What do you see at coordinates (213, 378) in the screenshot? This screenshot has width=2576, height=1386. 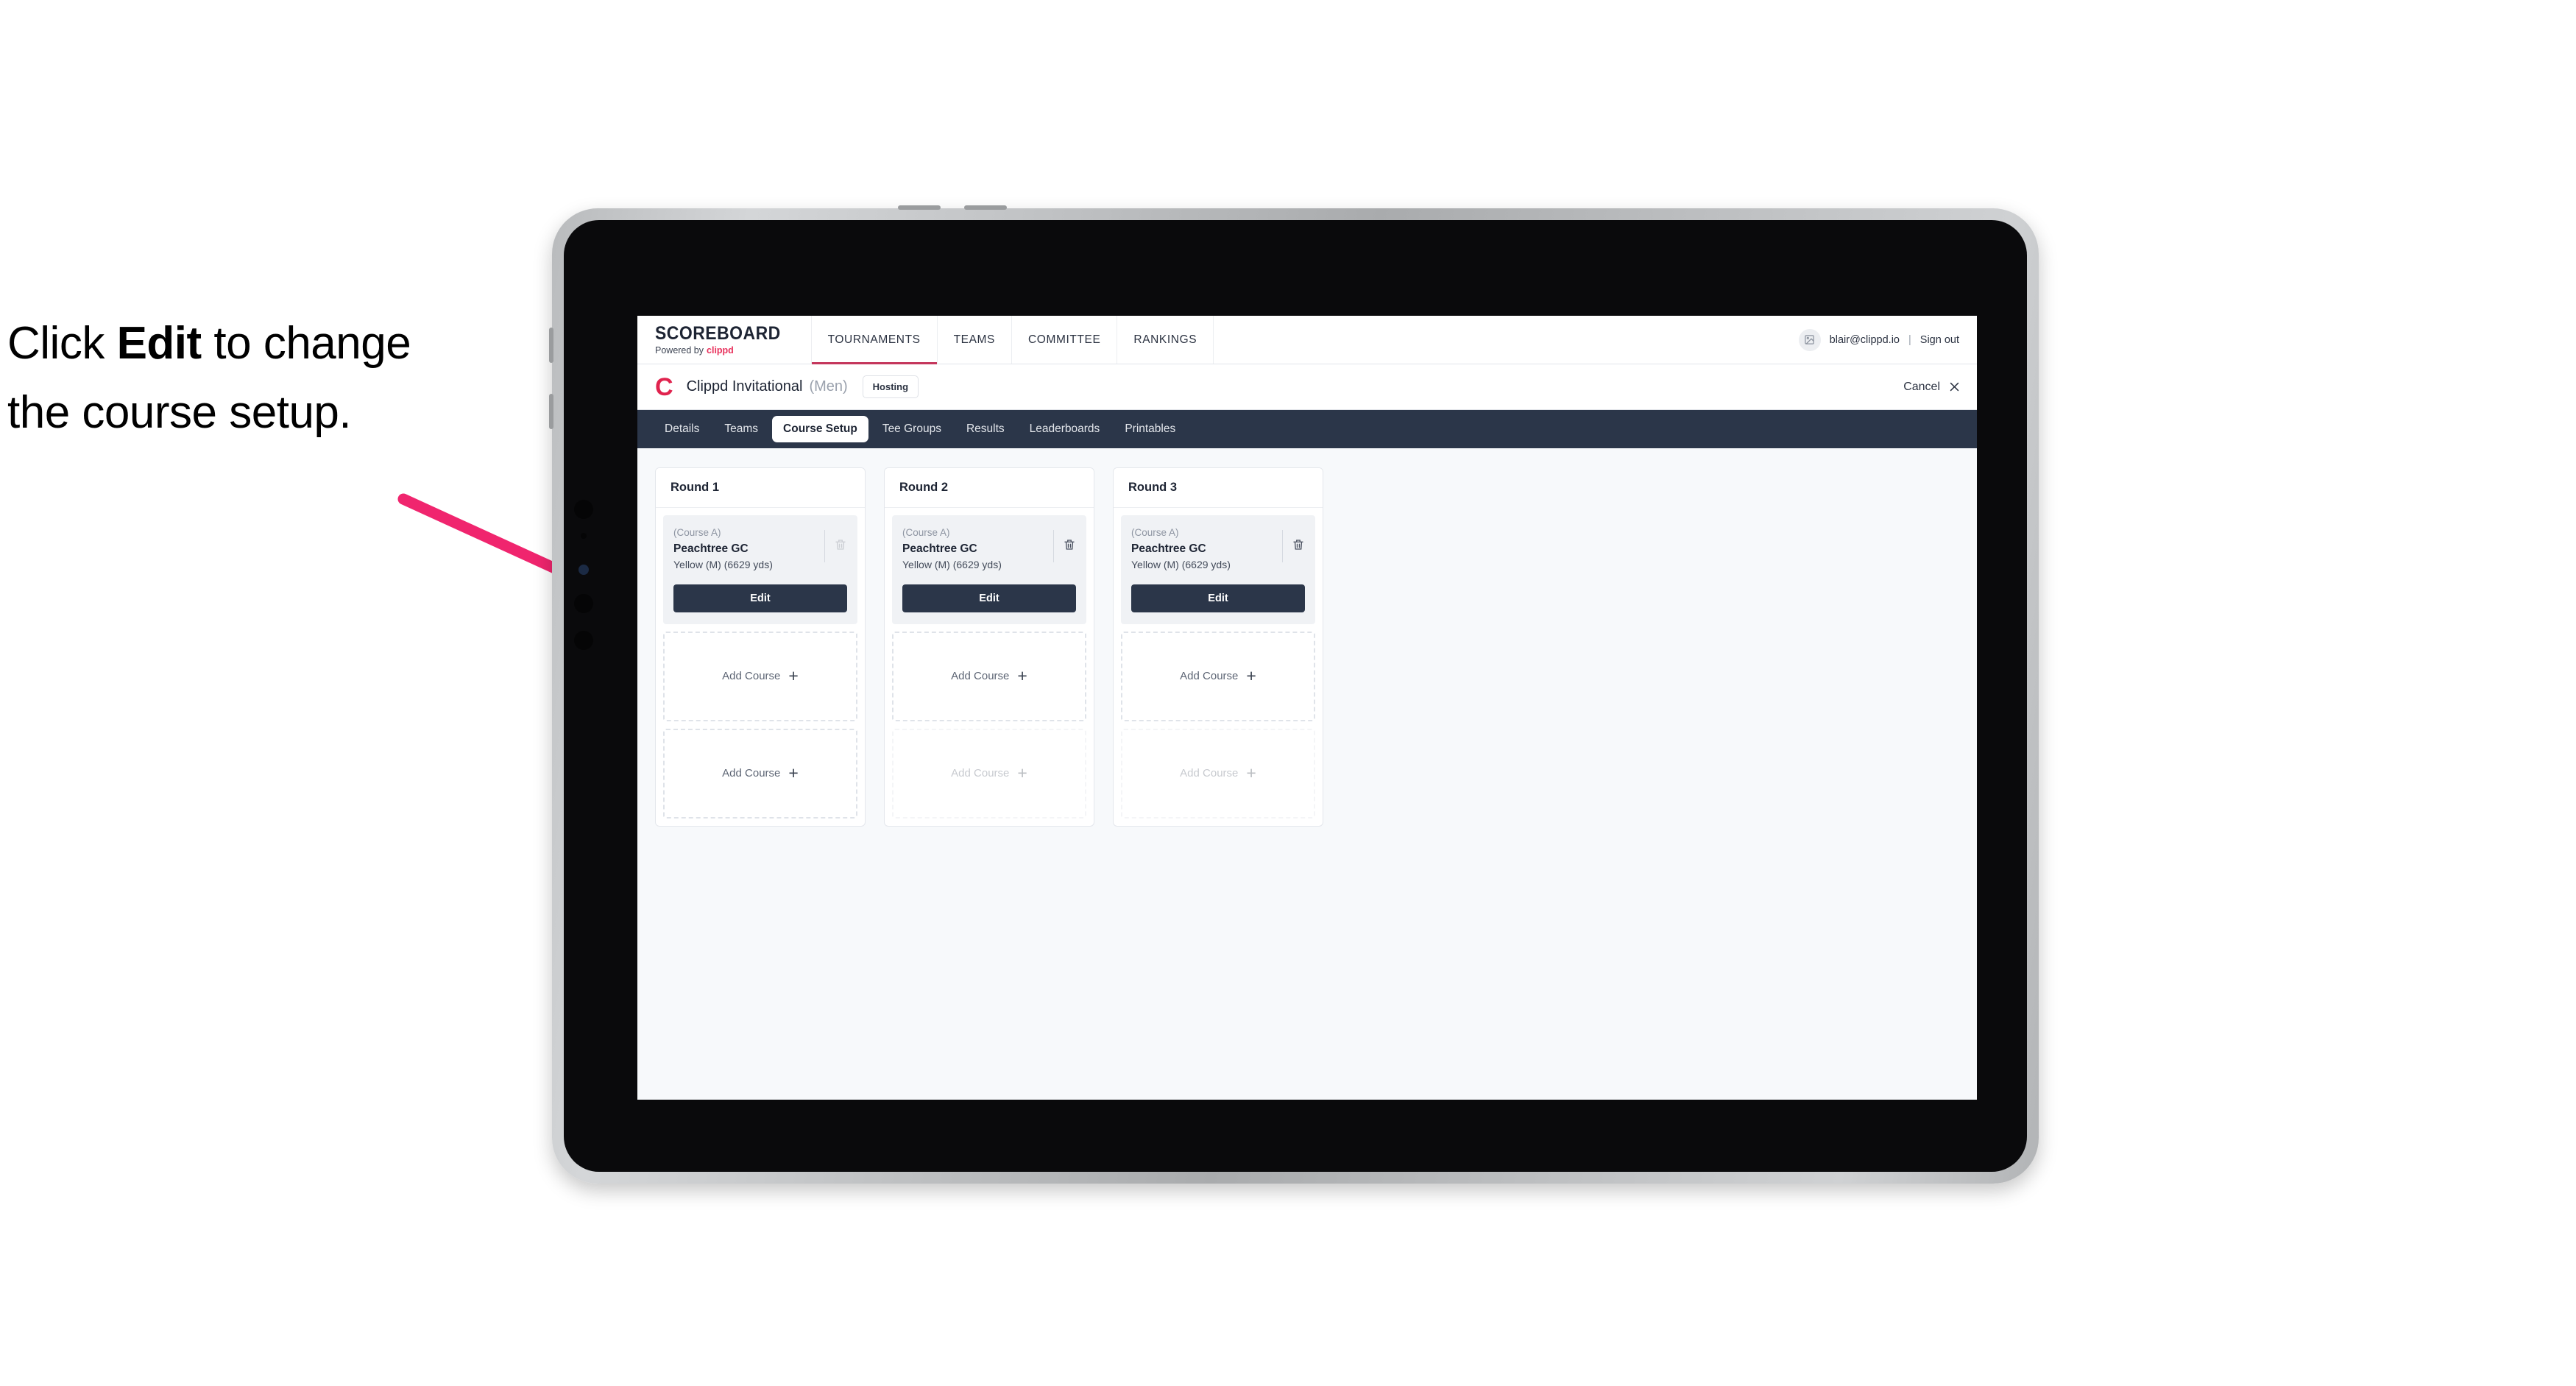 I see `annotation-callout: Click Edit to change the course setup.` at bounding box center [213, 378].